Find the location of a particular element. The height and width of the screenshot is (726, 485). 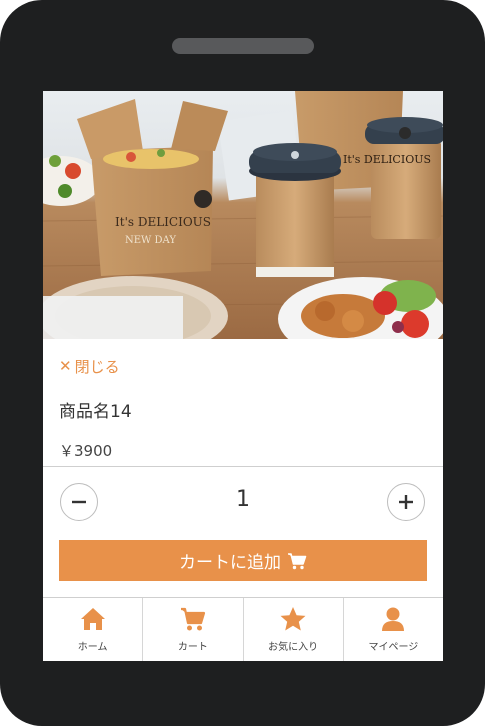

add-to-cart-button: カートに追加 is located at coordinates (243, 560).